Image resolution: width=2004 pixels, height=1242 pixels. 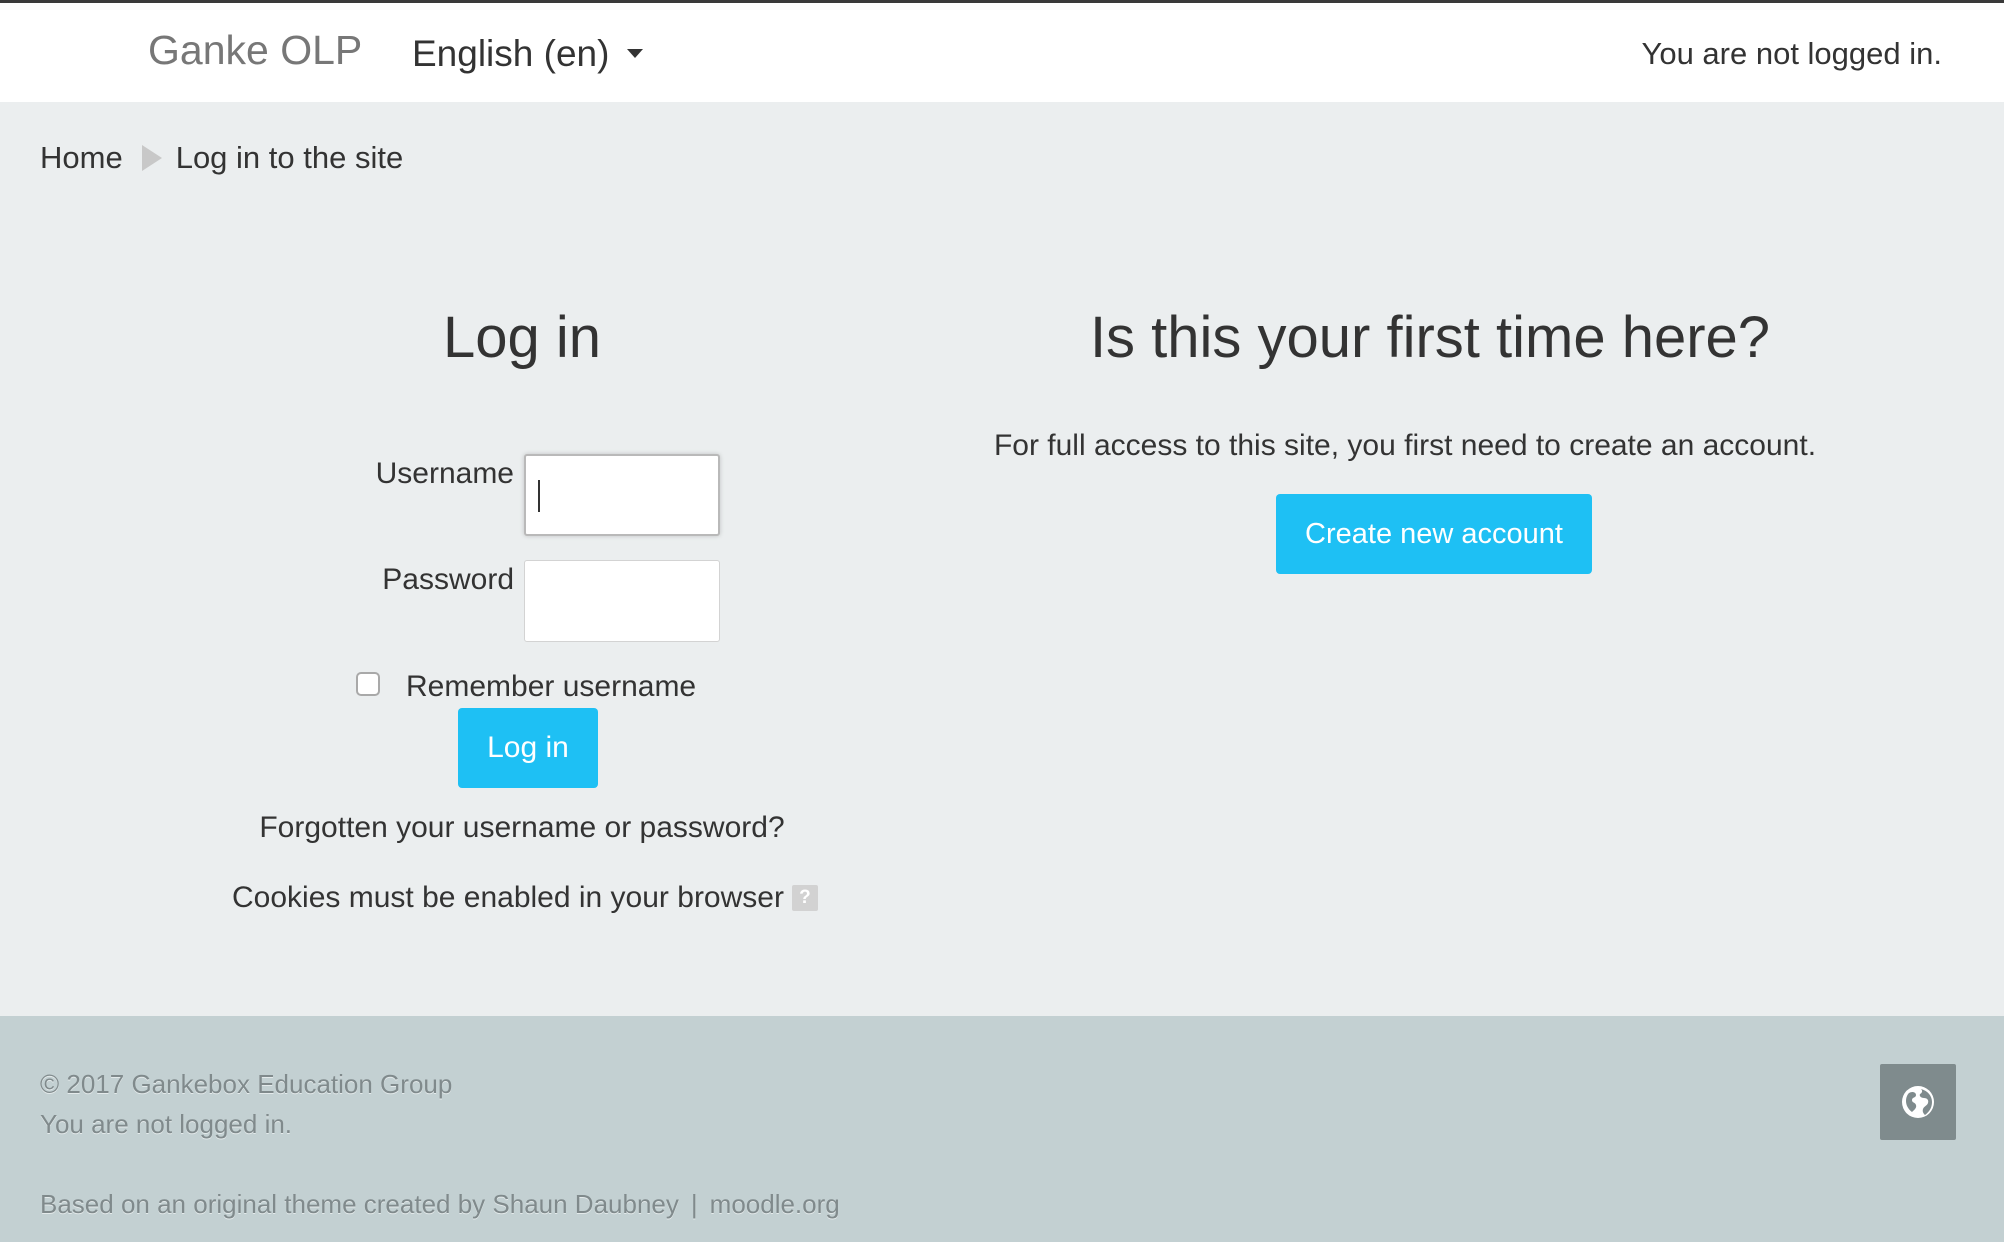 What do you see at coordinates (508, 897) in the screenshot?
I see `cookies-notice-text: Cookies must be enabled in your browser` at bounding box center [508, 897].